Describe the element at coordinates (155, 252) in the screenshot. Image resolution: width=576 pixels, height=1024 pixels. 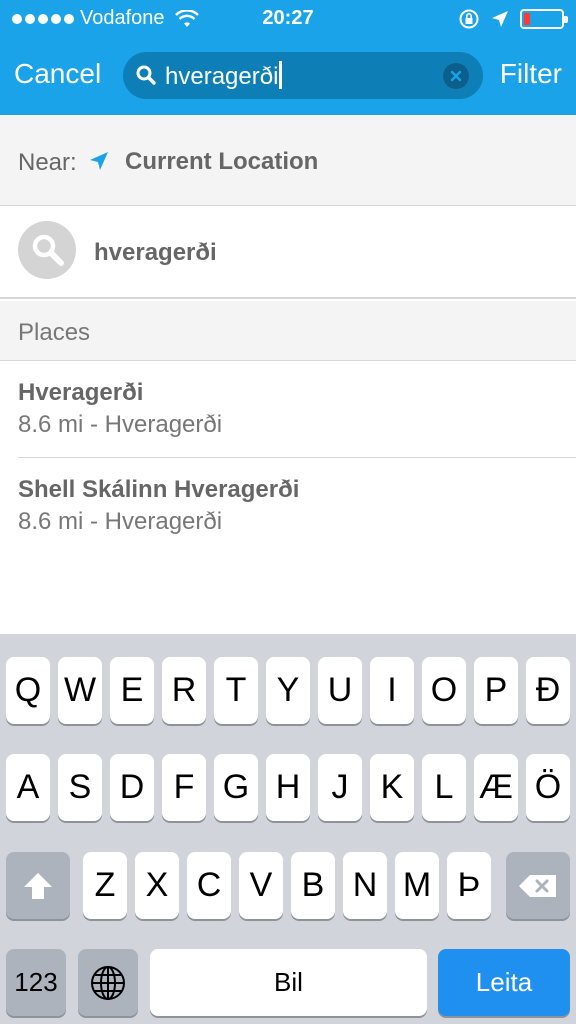
I see `search-suggestion-text: hveragerði` at that location.